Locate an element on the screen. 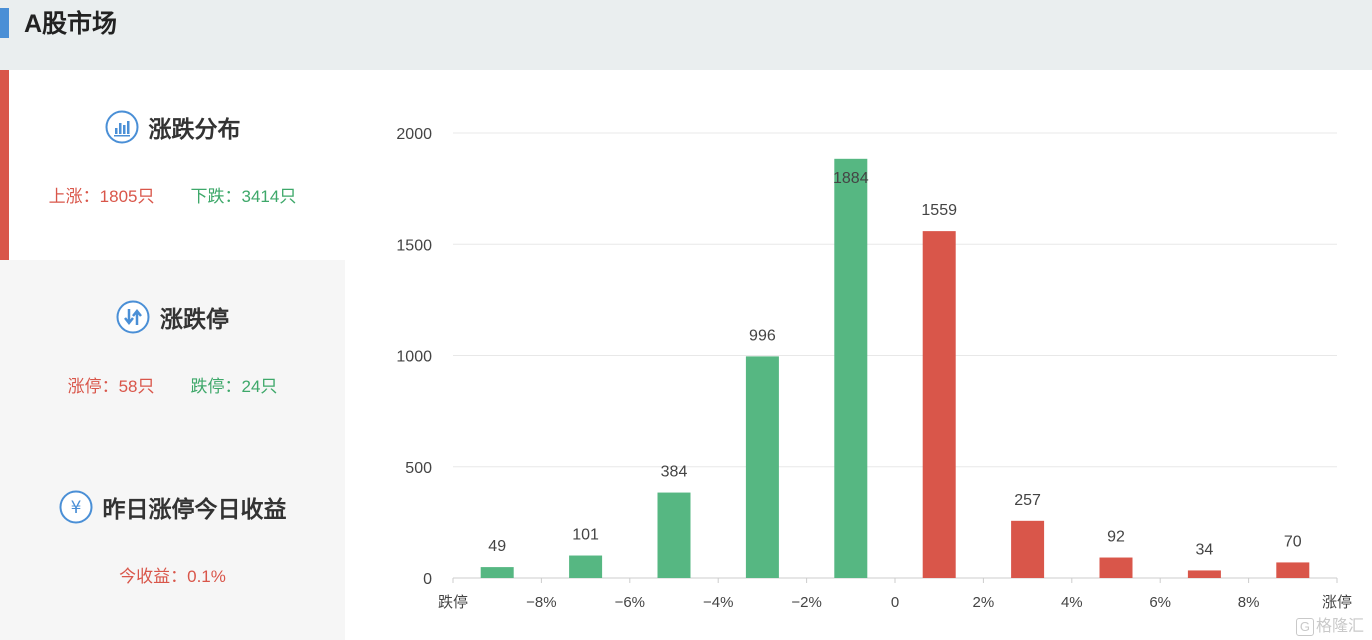 This screenshot has width=1372, height=640. sidebar-item-rise-fall-distribution: 涨跌分布 上涨：1805只 下跌：3414只 is located at coordinates (172, 165).